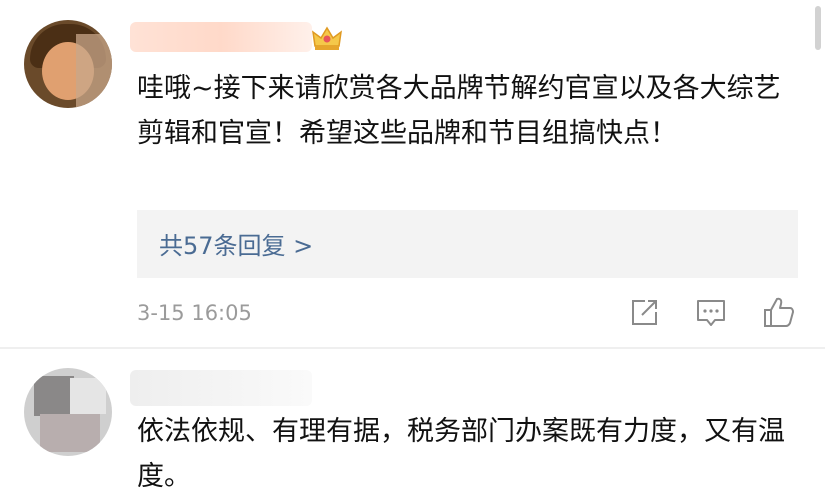 This screenshot has height=499, width=825. Describe the element at coordinates (711, 312) in the screenshot. I see `reply-icon` at that location.